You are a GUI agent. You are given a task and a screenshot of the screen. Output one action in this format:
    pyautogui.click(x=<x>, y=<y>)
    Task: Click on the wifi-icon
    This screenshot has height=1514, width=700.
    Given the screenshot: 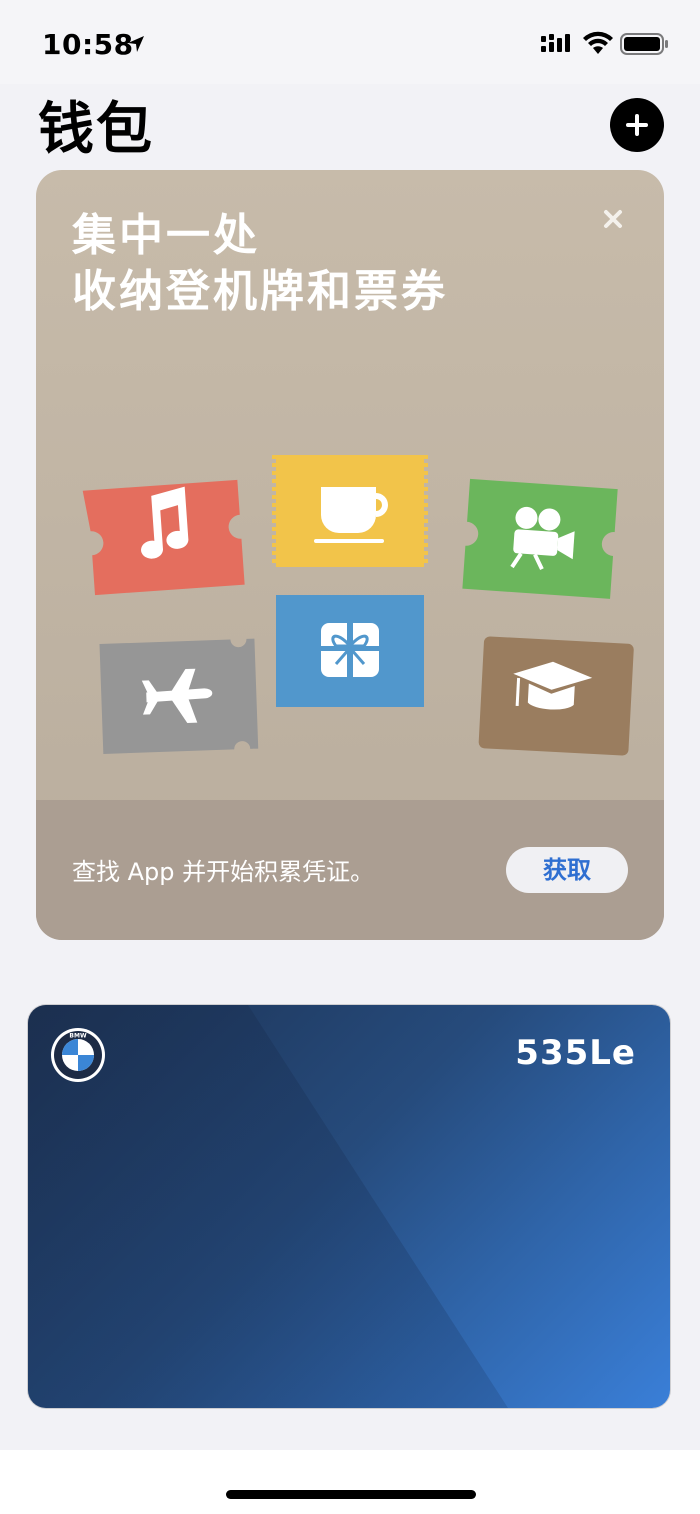 What is the action you would take?
    pyautogui.click(x=598, y=42)
    